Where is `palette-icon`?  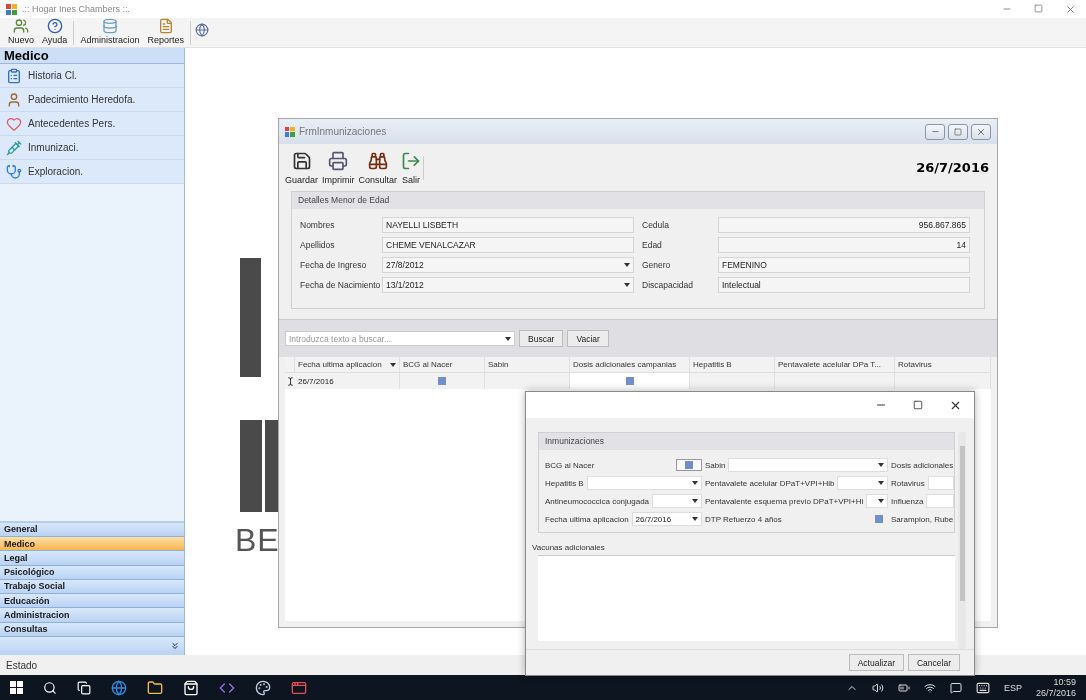
palette-icon is located at coordinates (263, 687).